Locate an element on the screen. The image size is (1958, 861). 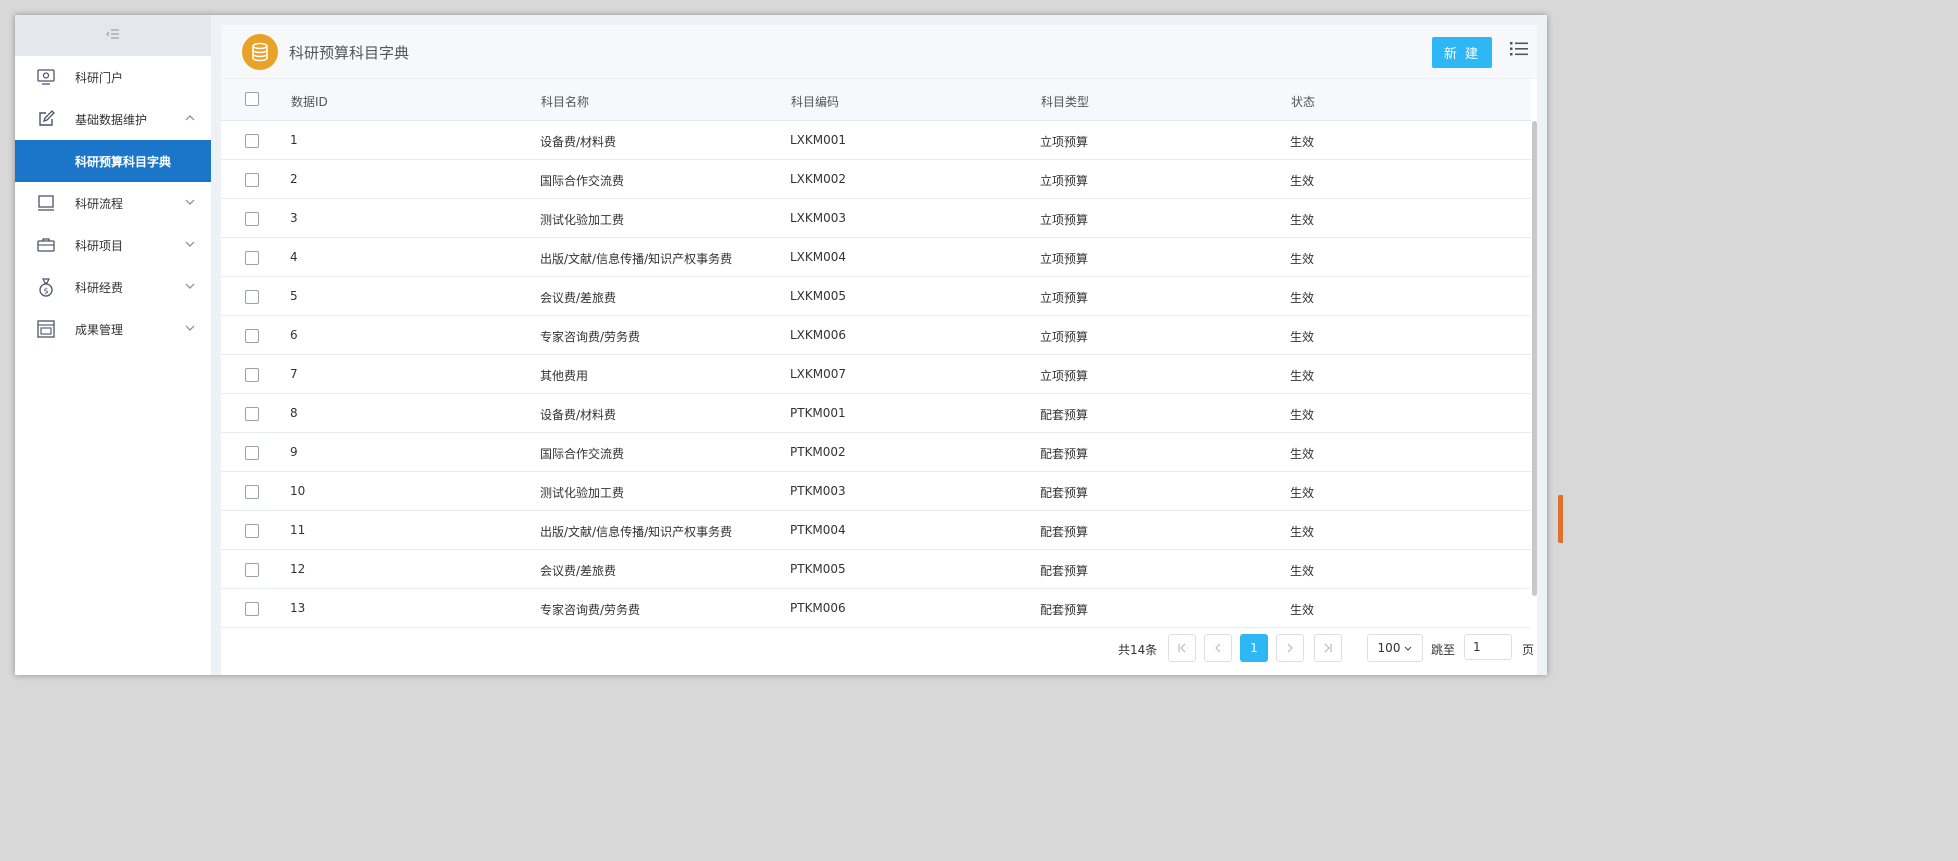
sidebar-item-process: 科研流程 is located at coordinates (113, 203).